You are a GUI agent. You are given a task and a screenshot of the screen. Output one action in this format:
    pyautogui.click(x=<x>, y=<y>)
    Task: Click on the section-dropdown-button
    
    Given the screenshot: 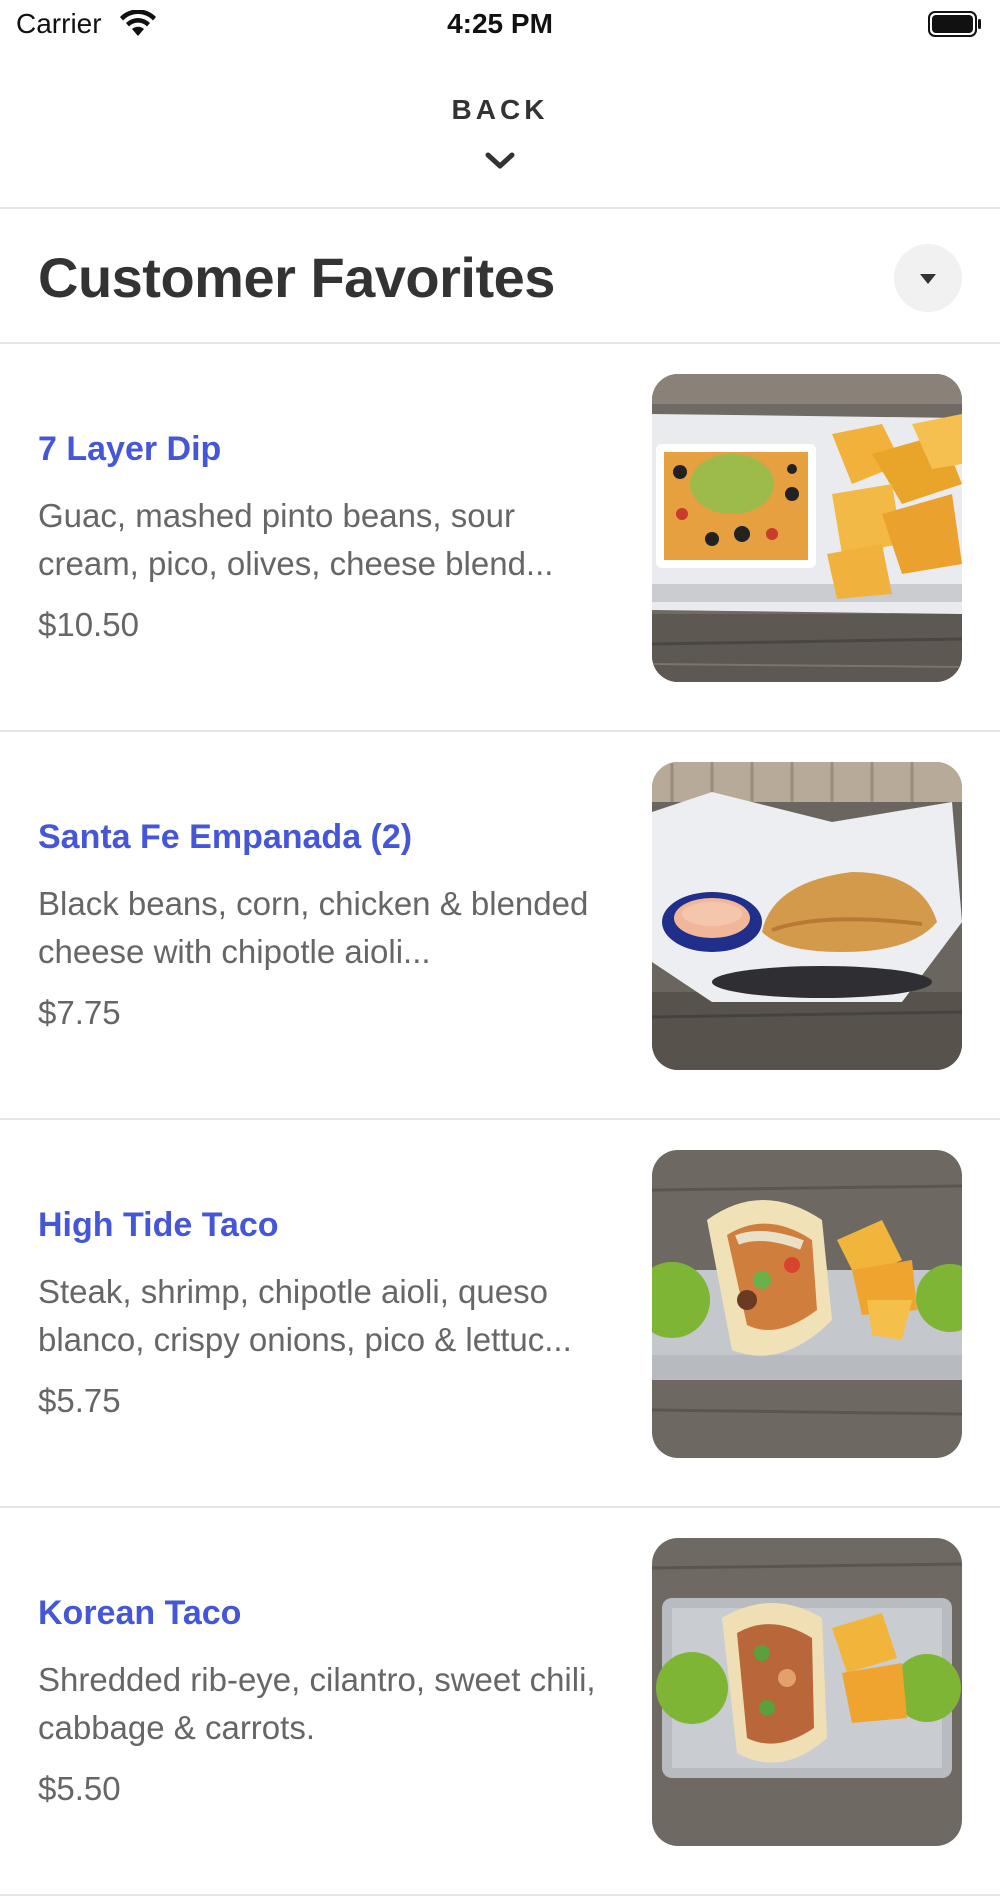 What is the action you would take?
    pyautogui.click(x=928, y=278)
    